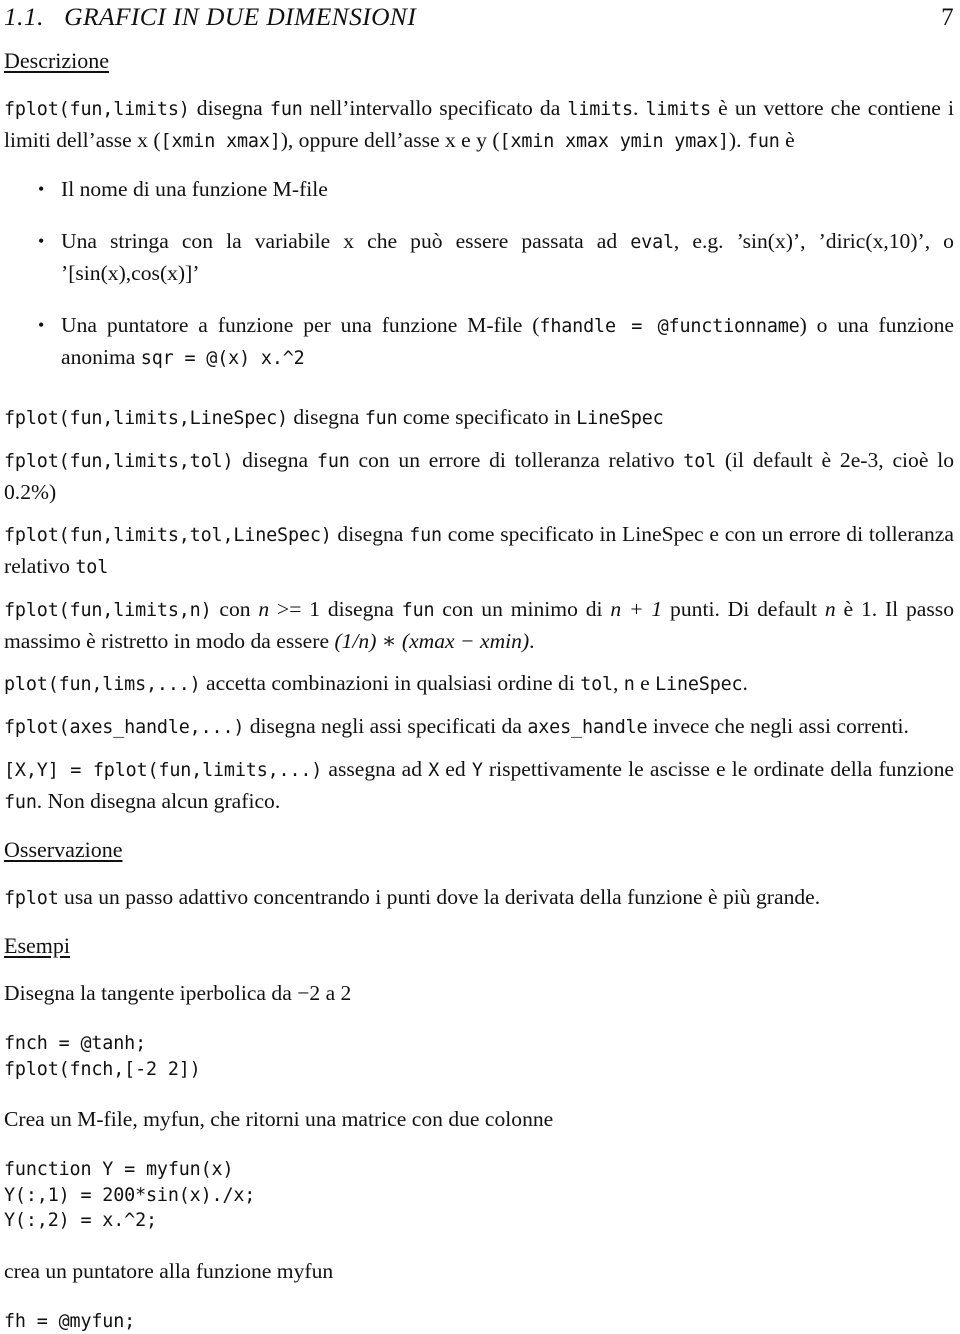 Image resolution: width=960 pixels, height=1334 pixels. What do you see at coordinates (97, 109) in the screenshot?
I see `code-fplot-fun-limits: fplot(fun,limits)` at bounding box center [97, 109].